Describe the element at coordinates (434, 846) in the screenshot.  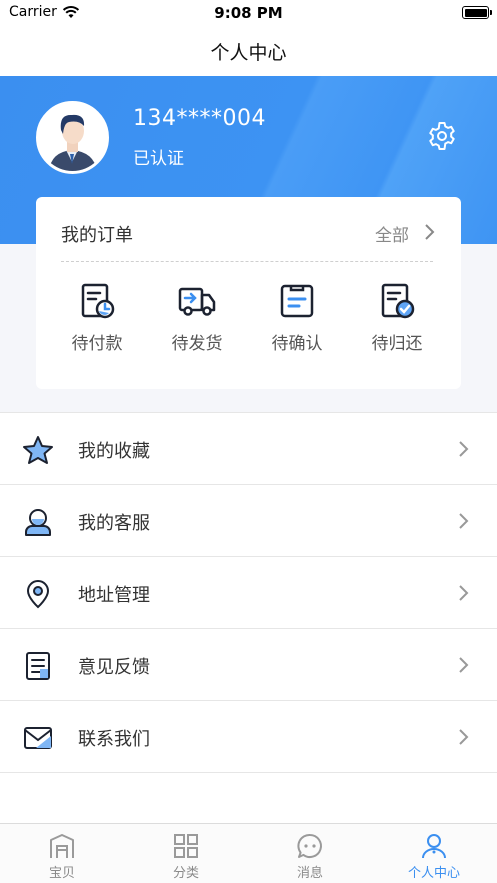
I see `user-icon` at that location.